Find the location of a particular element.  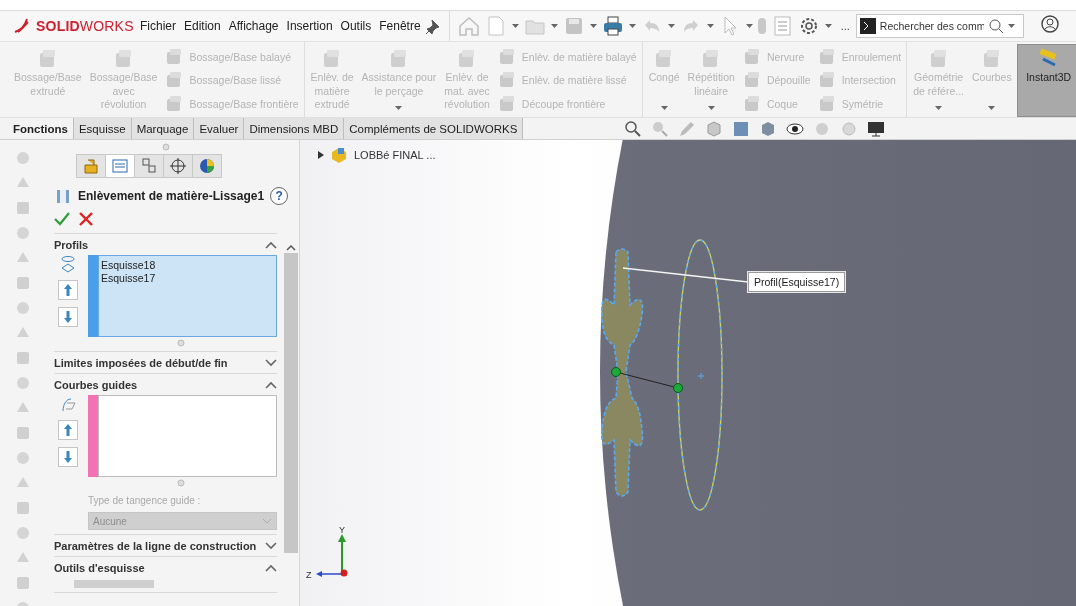

help-button: ? is located at coordinates (279, 196).